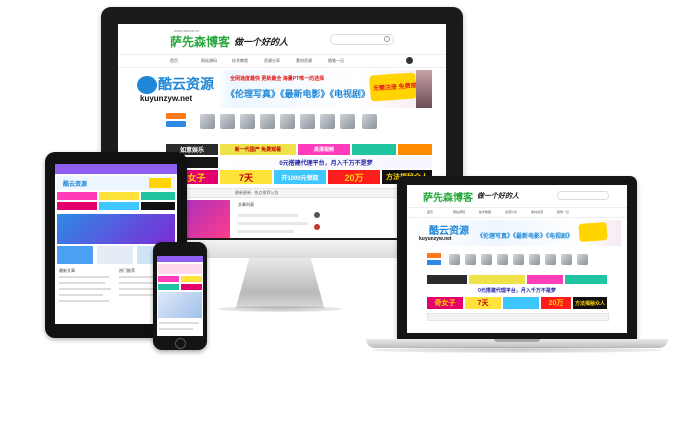 The image size is (700, 435). I want to click on ad-days: 7天, so click(246, 177).